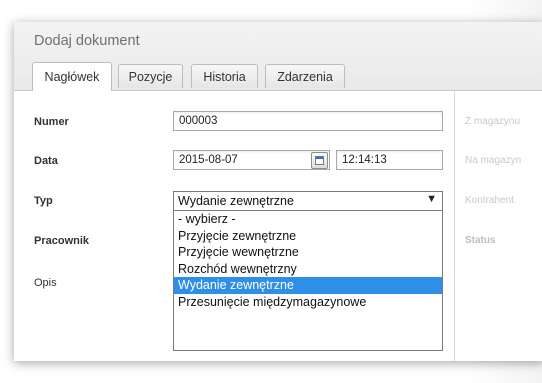  I want to click on tab-naglowek: Nagłówek, so click(72, 76).